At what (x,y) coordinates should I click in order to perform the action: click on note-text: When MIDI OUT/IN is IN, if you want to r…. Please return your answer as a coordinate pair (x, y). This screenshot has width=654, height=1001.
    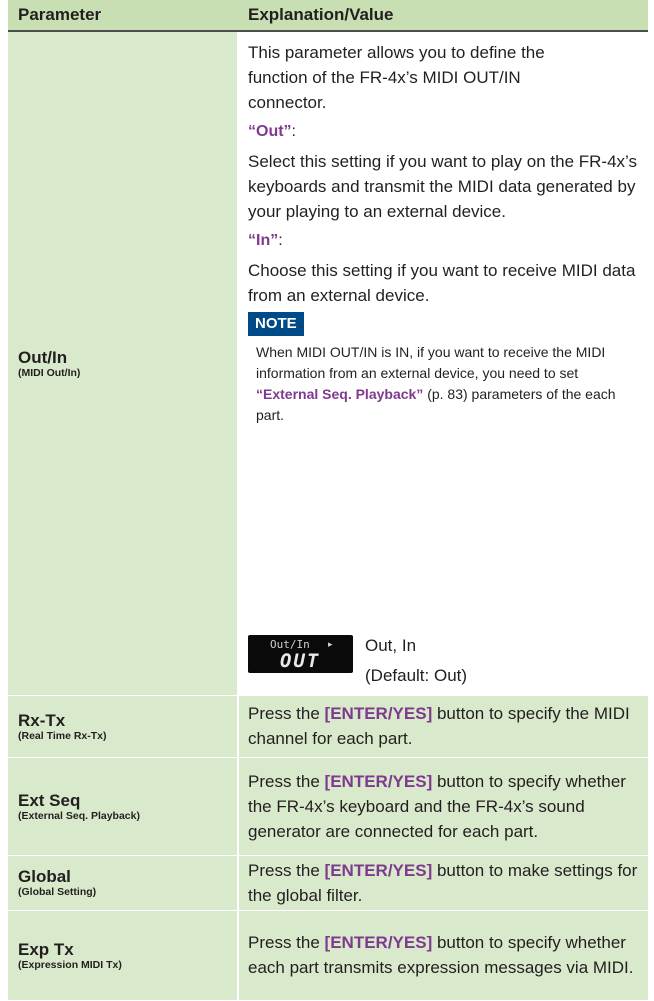
    Looking at the image, I should click on (449, 384).